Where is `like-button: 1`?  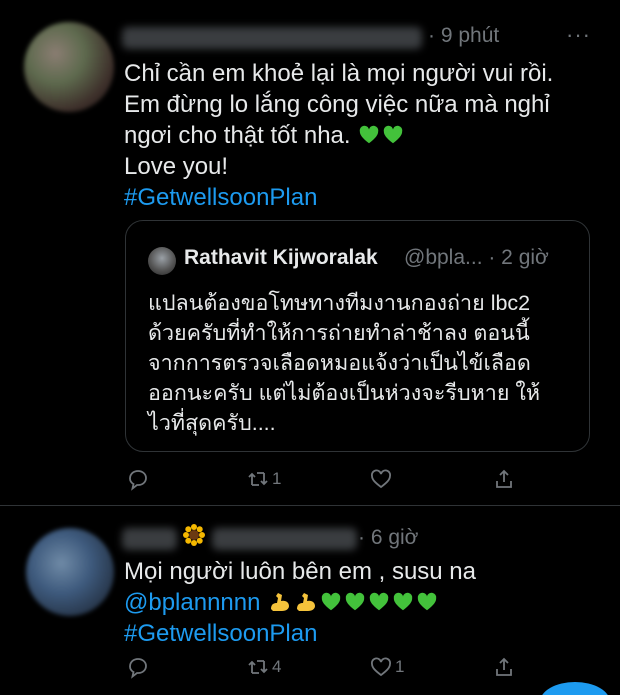
like-button: 1 is located at coordinates (386, 667).